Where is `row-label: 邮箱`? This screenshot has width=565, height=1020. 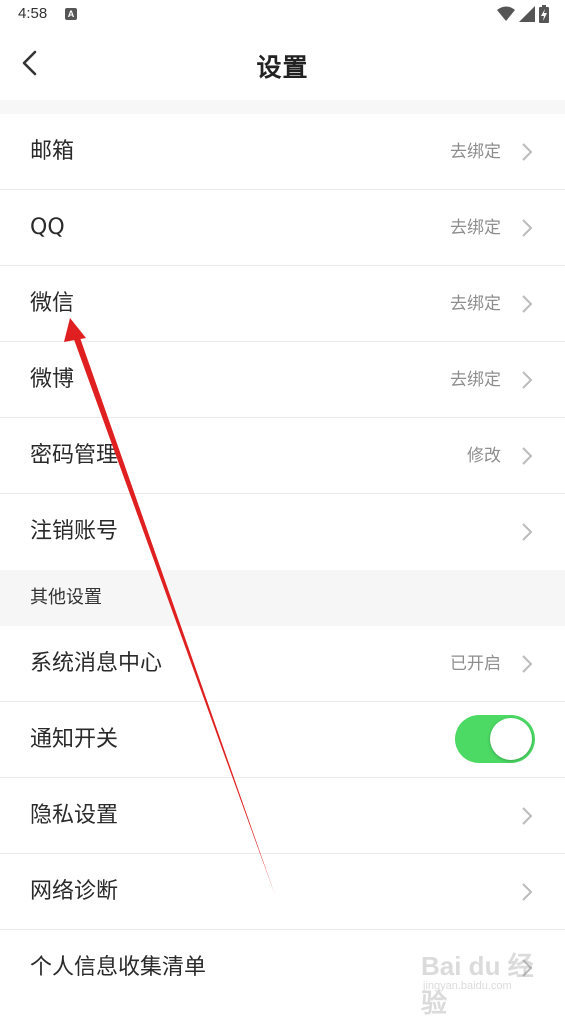 row-label: 邮箱 is located at coordinates (52, 151).